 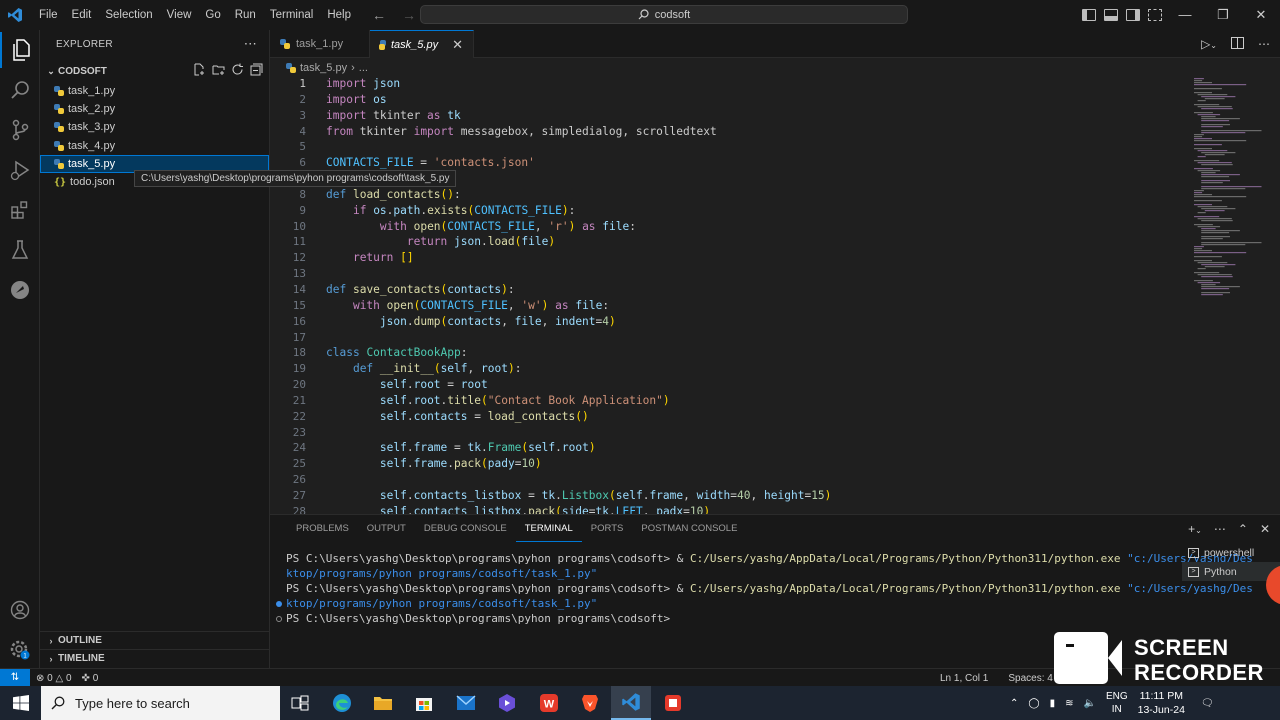 What do you see at coordinates (199, 69) in the screenshot?
I see `new-file-icon` at bounding box center [199, 69].